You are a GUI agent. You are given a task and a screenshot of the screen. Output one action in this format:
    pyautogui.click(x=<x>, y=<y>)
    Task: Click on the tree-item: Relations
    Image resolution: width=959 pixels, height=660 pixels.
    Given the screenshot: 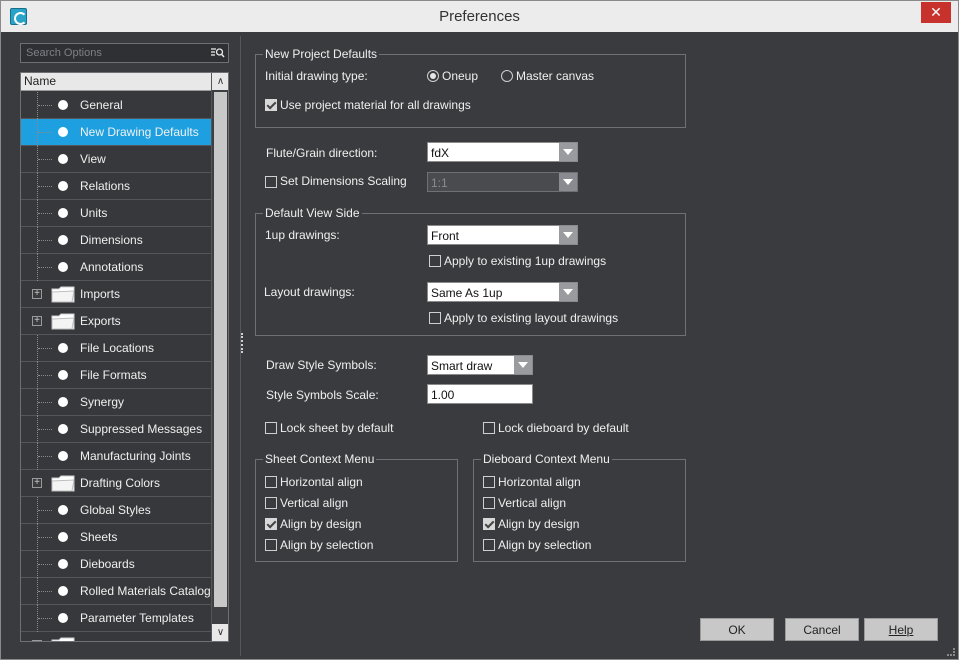 What is the action you would take?
    pyautogui.click(x=116, y=186)
    